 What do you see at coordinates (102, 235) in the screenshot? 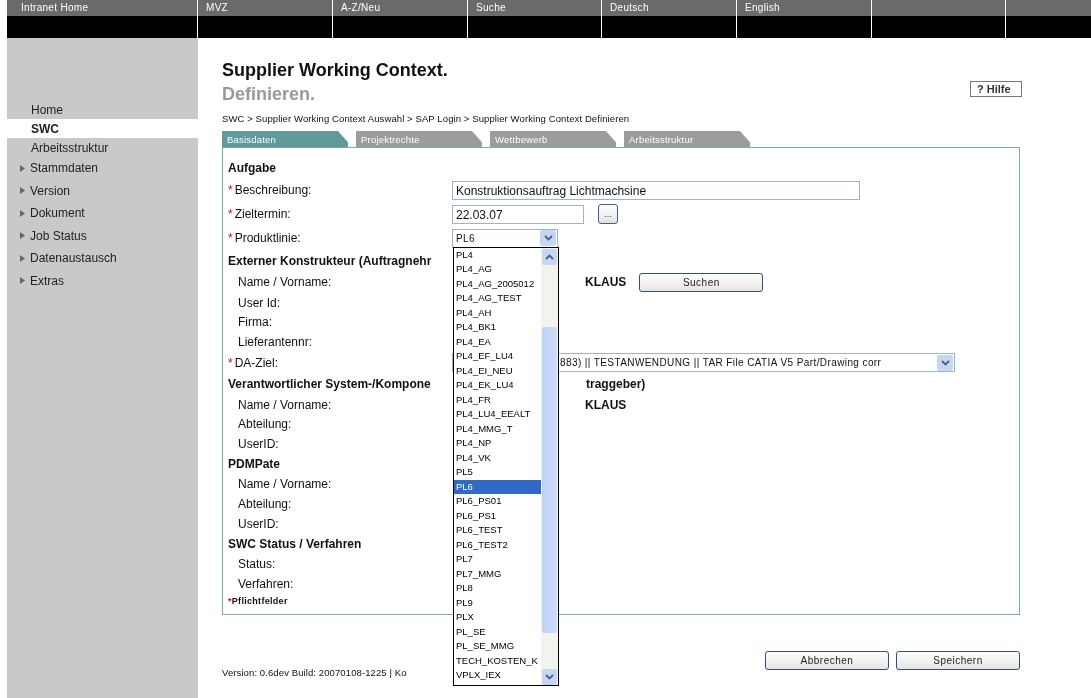
I see `sidebar-item: Job Status` at bounding box center [102, 235].